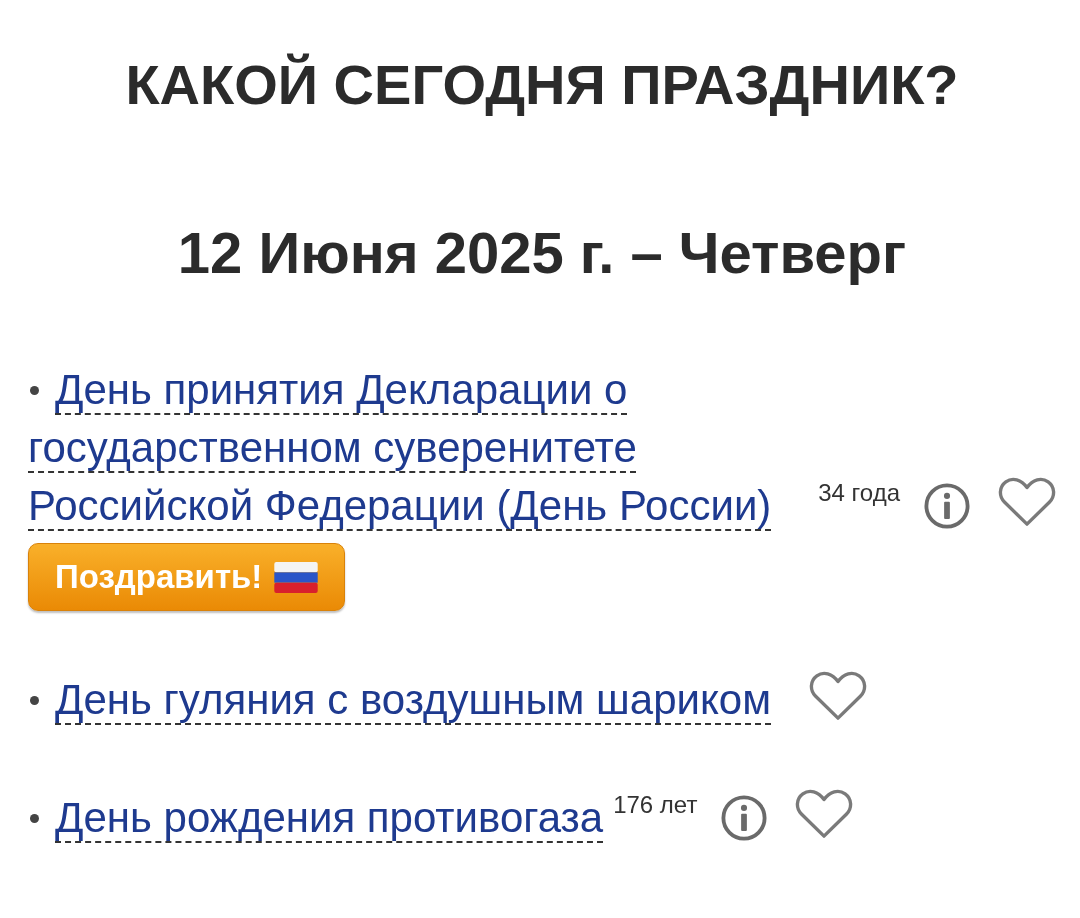 This screenshot has height=918, width=1080. I want to click on age-label: 34 года, so click(859, 493).